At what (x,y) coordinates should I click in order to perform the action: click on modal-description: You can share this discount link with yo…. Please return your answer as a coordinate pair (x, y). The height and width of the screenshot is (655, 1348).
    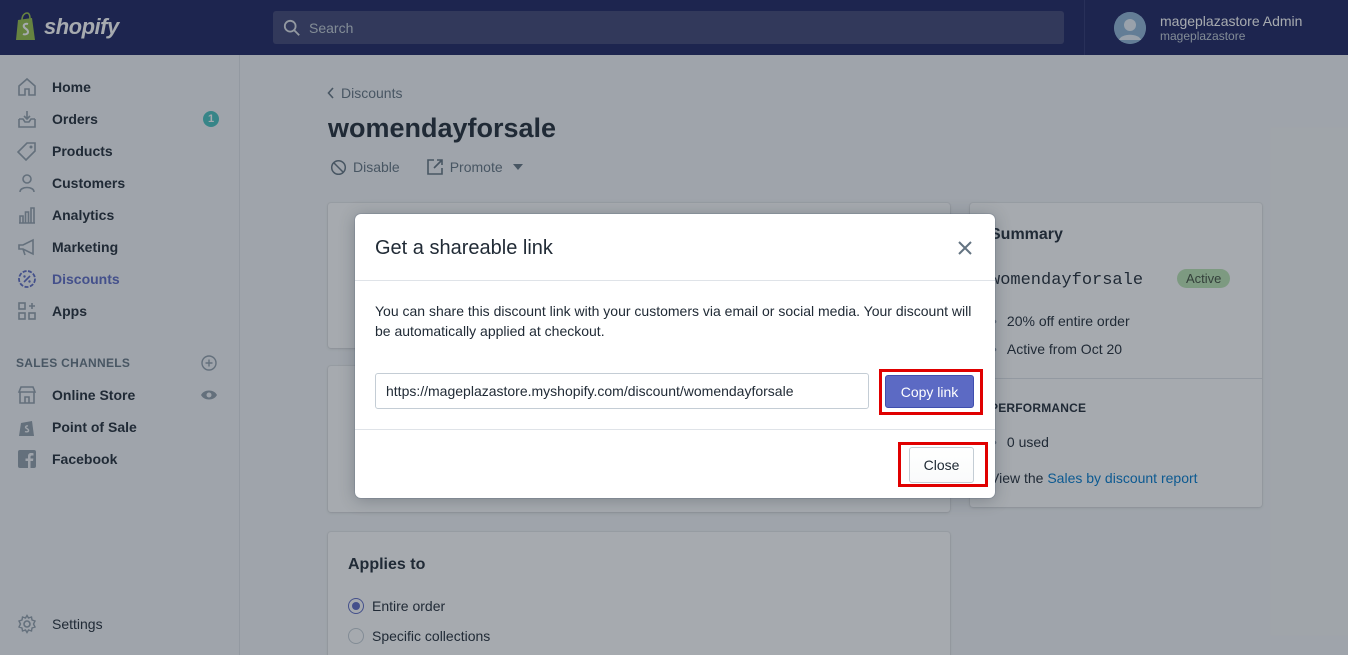
    Looking at the image, I should click on (673, 321).